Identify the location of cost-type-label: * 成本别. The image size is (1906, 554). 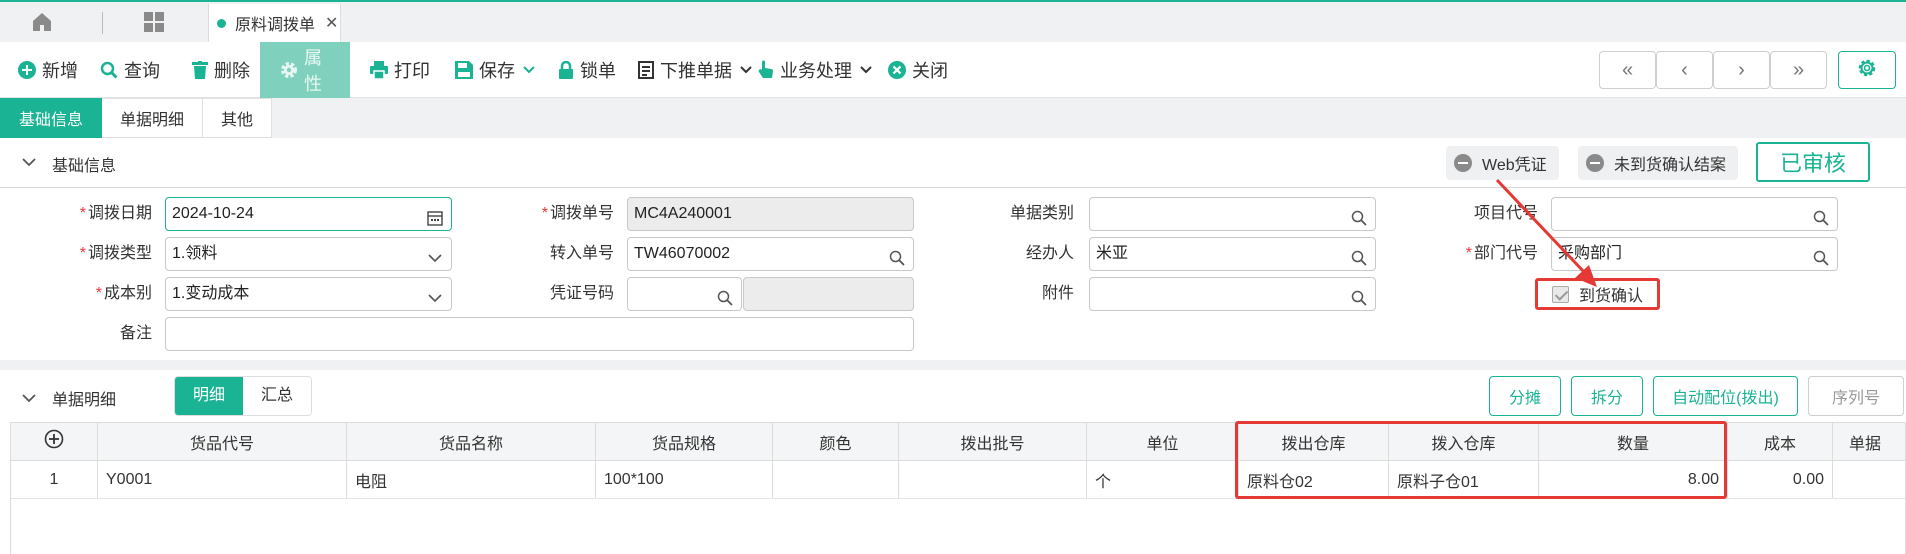
(123, 293).